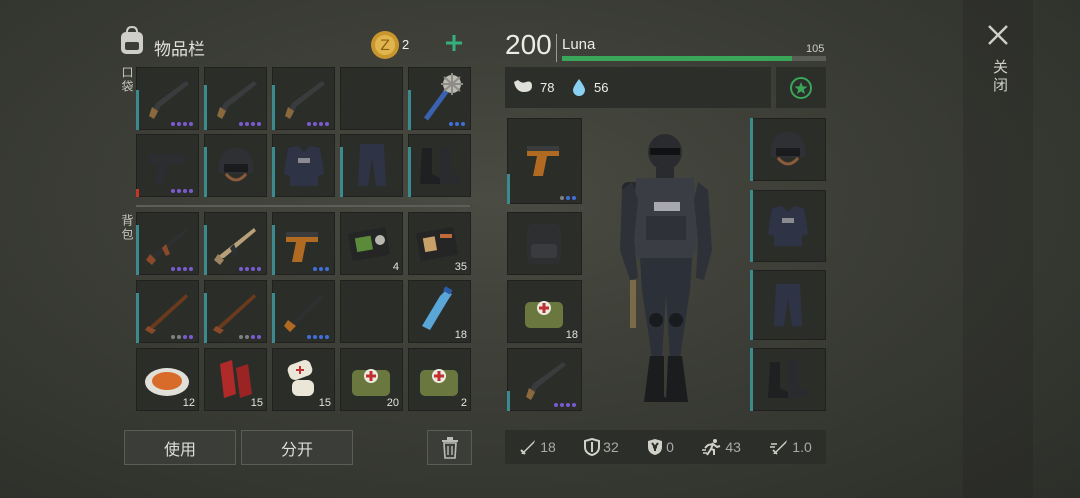 Image resolution: width=1080 pixels, height=498 pixels. What do you see at coordinates (371, 165) in the screenshot?
I see `inventory-slot-pants` at bounding box center [371, 165].